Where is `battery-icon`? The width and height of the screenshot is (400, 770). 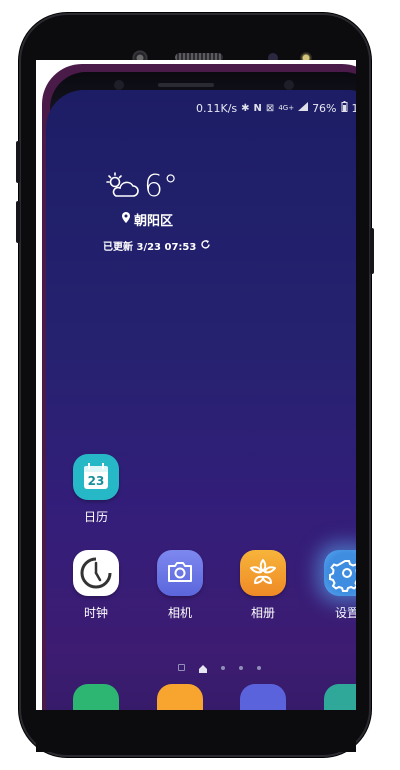
battery-icon is located at coordinates (344, 108).